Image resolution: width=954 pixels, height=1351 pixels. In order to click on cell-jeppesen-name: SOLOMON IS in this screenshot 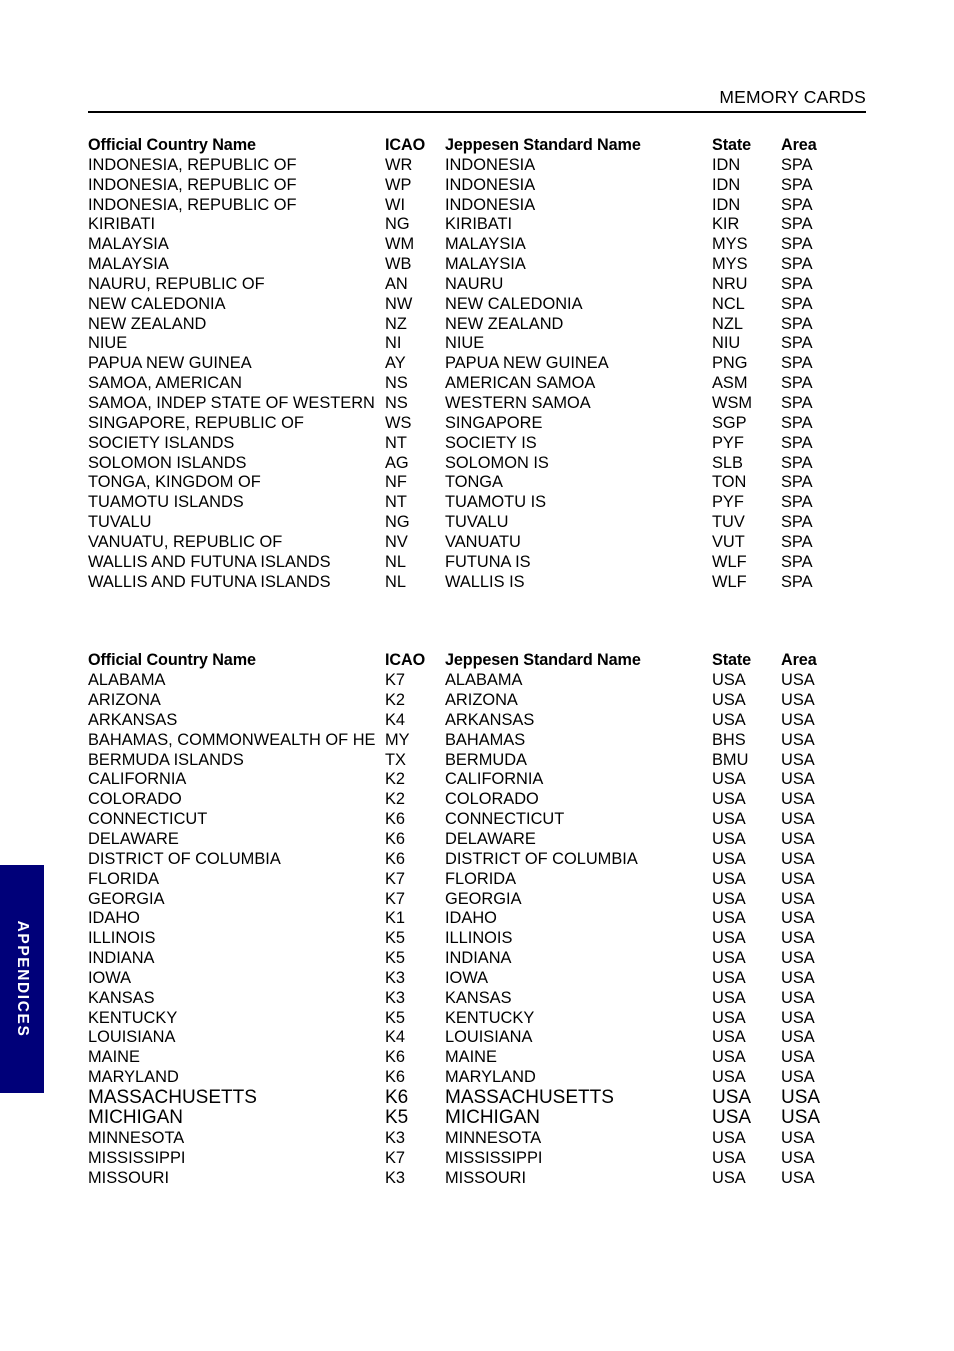, I will do `click(497, 462)`.